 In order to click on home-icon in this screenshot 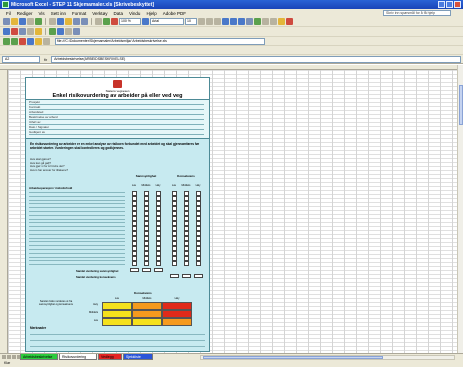, I will do `click(38, 41)`.